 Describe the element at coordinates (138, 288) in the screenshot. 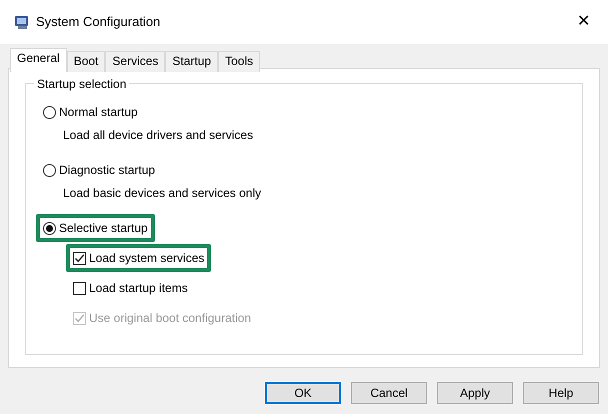

I see `option-label: Load startup items` at that location.